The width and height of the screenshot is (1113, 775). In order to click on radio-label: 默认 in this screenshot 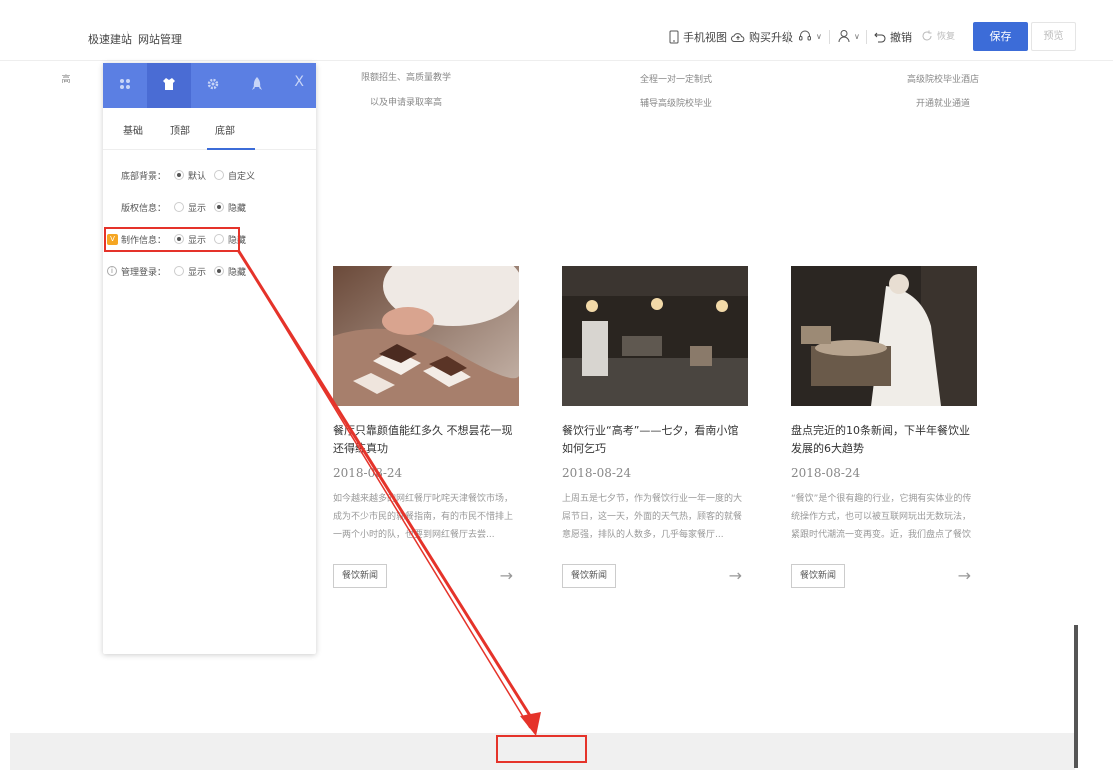, I will do `click(197, 176)`.